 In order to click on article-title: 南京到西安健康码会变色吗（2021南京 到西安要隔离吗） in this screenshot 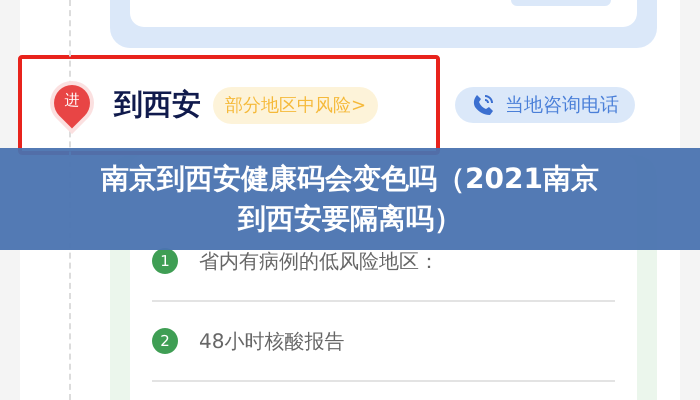, I will do `click(350, 199)`.